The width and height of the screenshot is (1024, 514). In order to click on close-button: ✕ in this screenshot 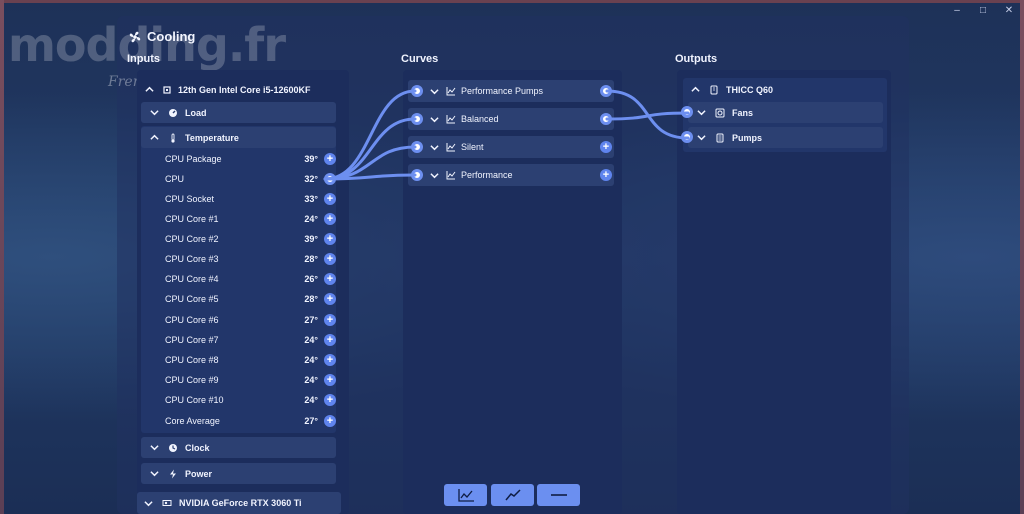, I will do `click(1009, 10)`.